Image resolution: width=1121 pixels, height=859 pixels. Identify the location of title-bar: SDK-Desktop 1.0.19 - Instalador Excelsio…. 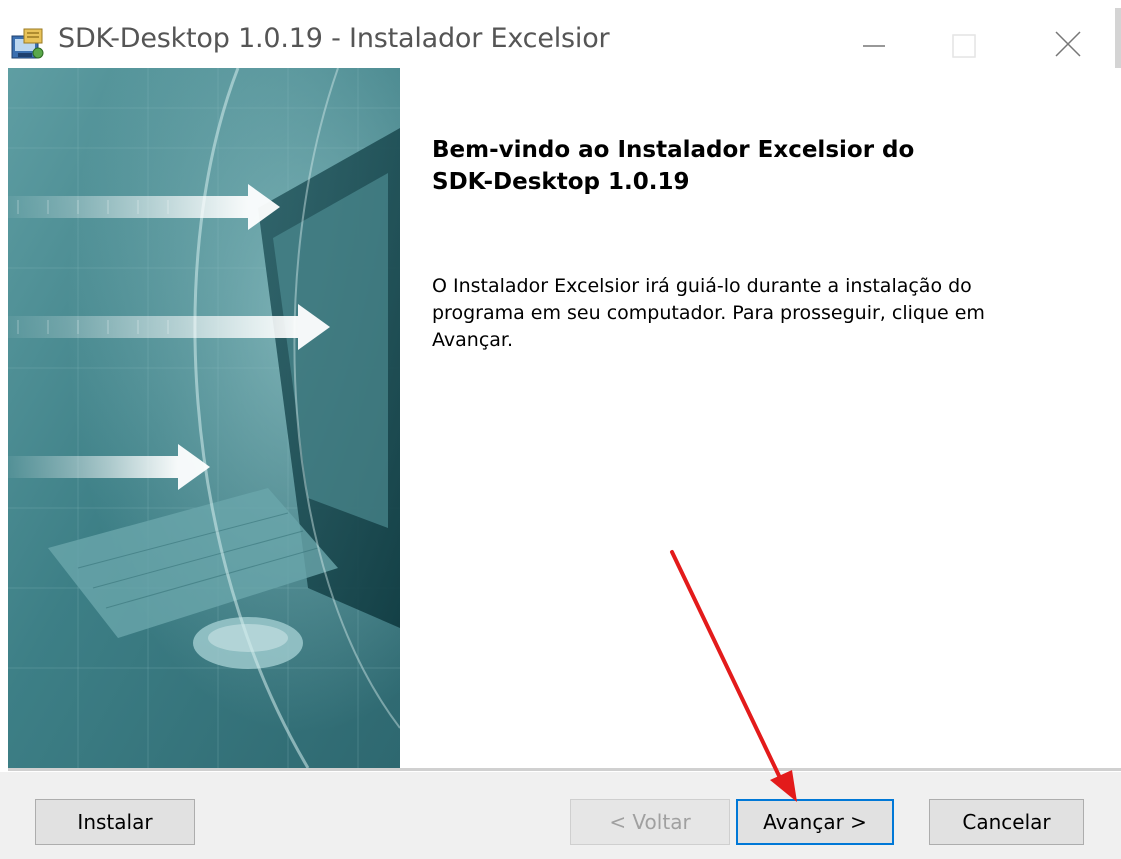
(560, 43).